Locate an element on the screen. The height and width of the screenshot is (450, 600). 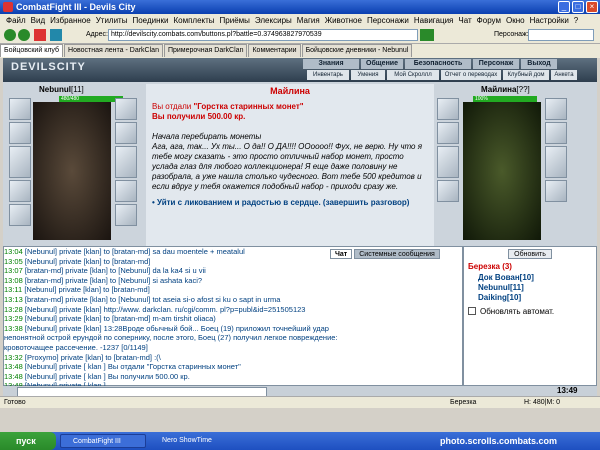
nav-bottom-item: Отчет о переводах is located at coordinates (471, 75).